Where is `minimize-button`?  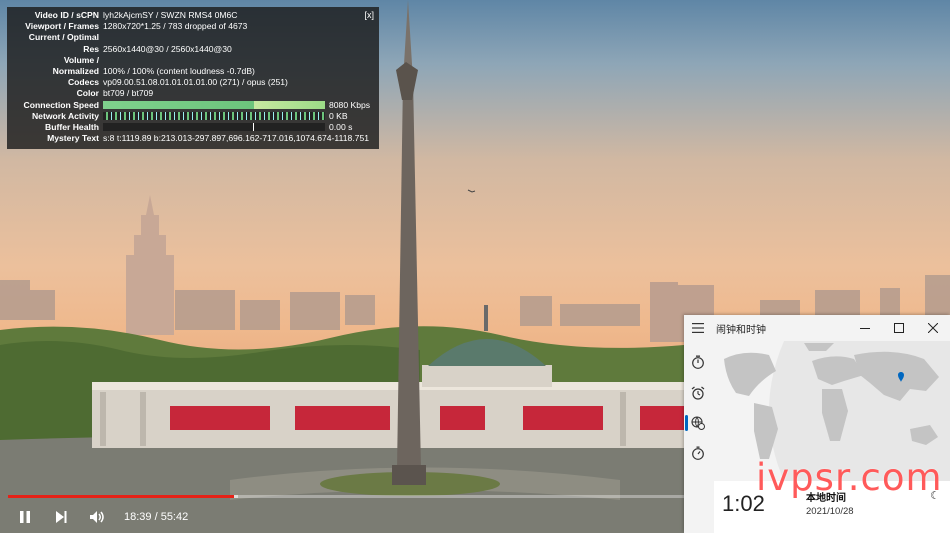
minimize-button is located at coordinates (865, 328).